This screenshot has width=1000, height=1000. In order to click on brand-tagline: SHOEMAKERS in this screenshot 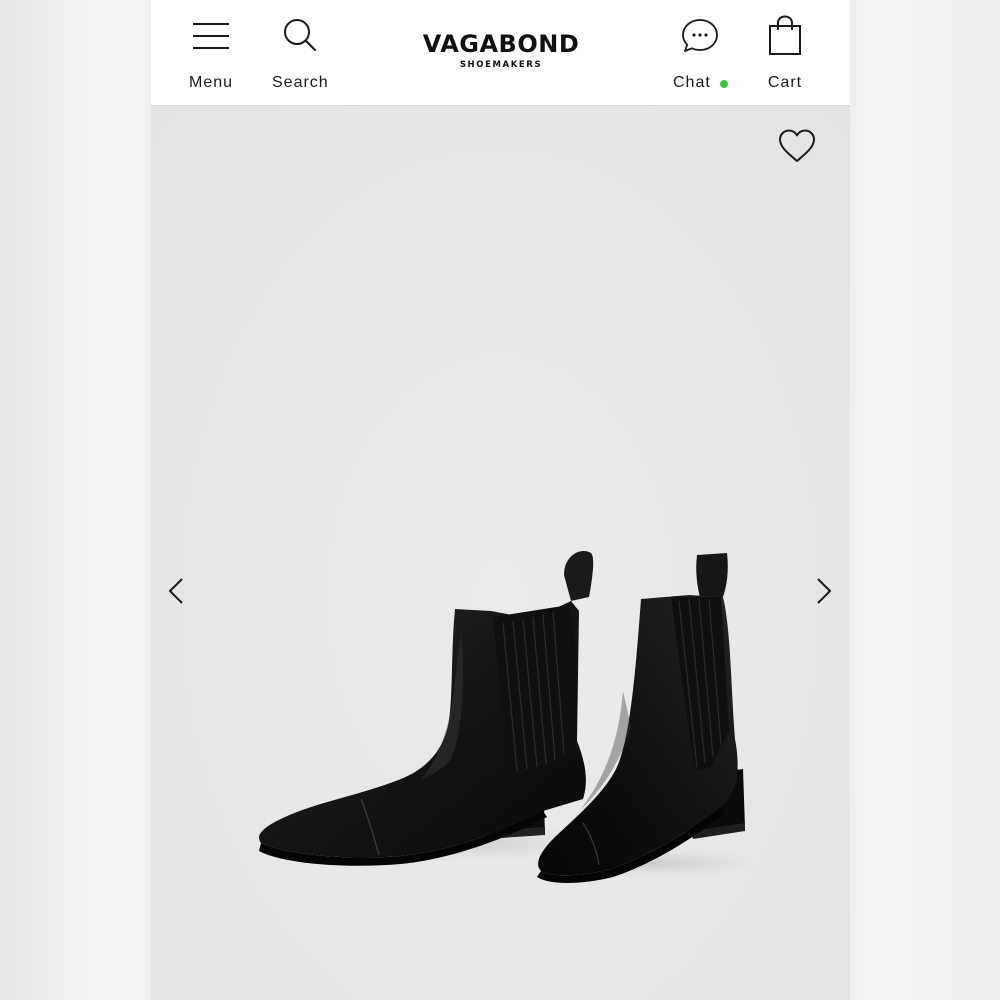, I will do `click(501, 65)`.